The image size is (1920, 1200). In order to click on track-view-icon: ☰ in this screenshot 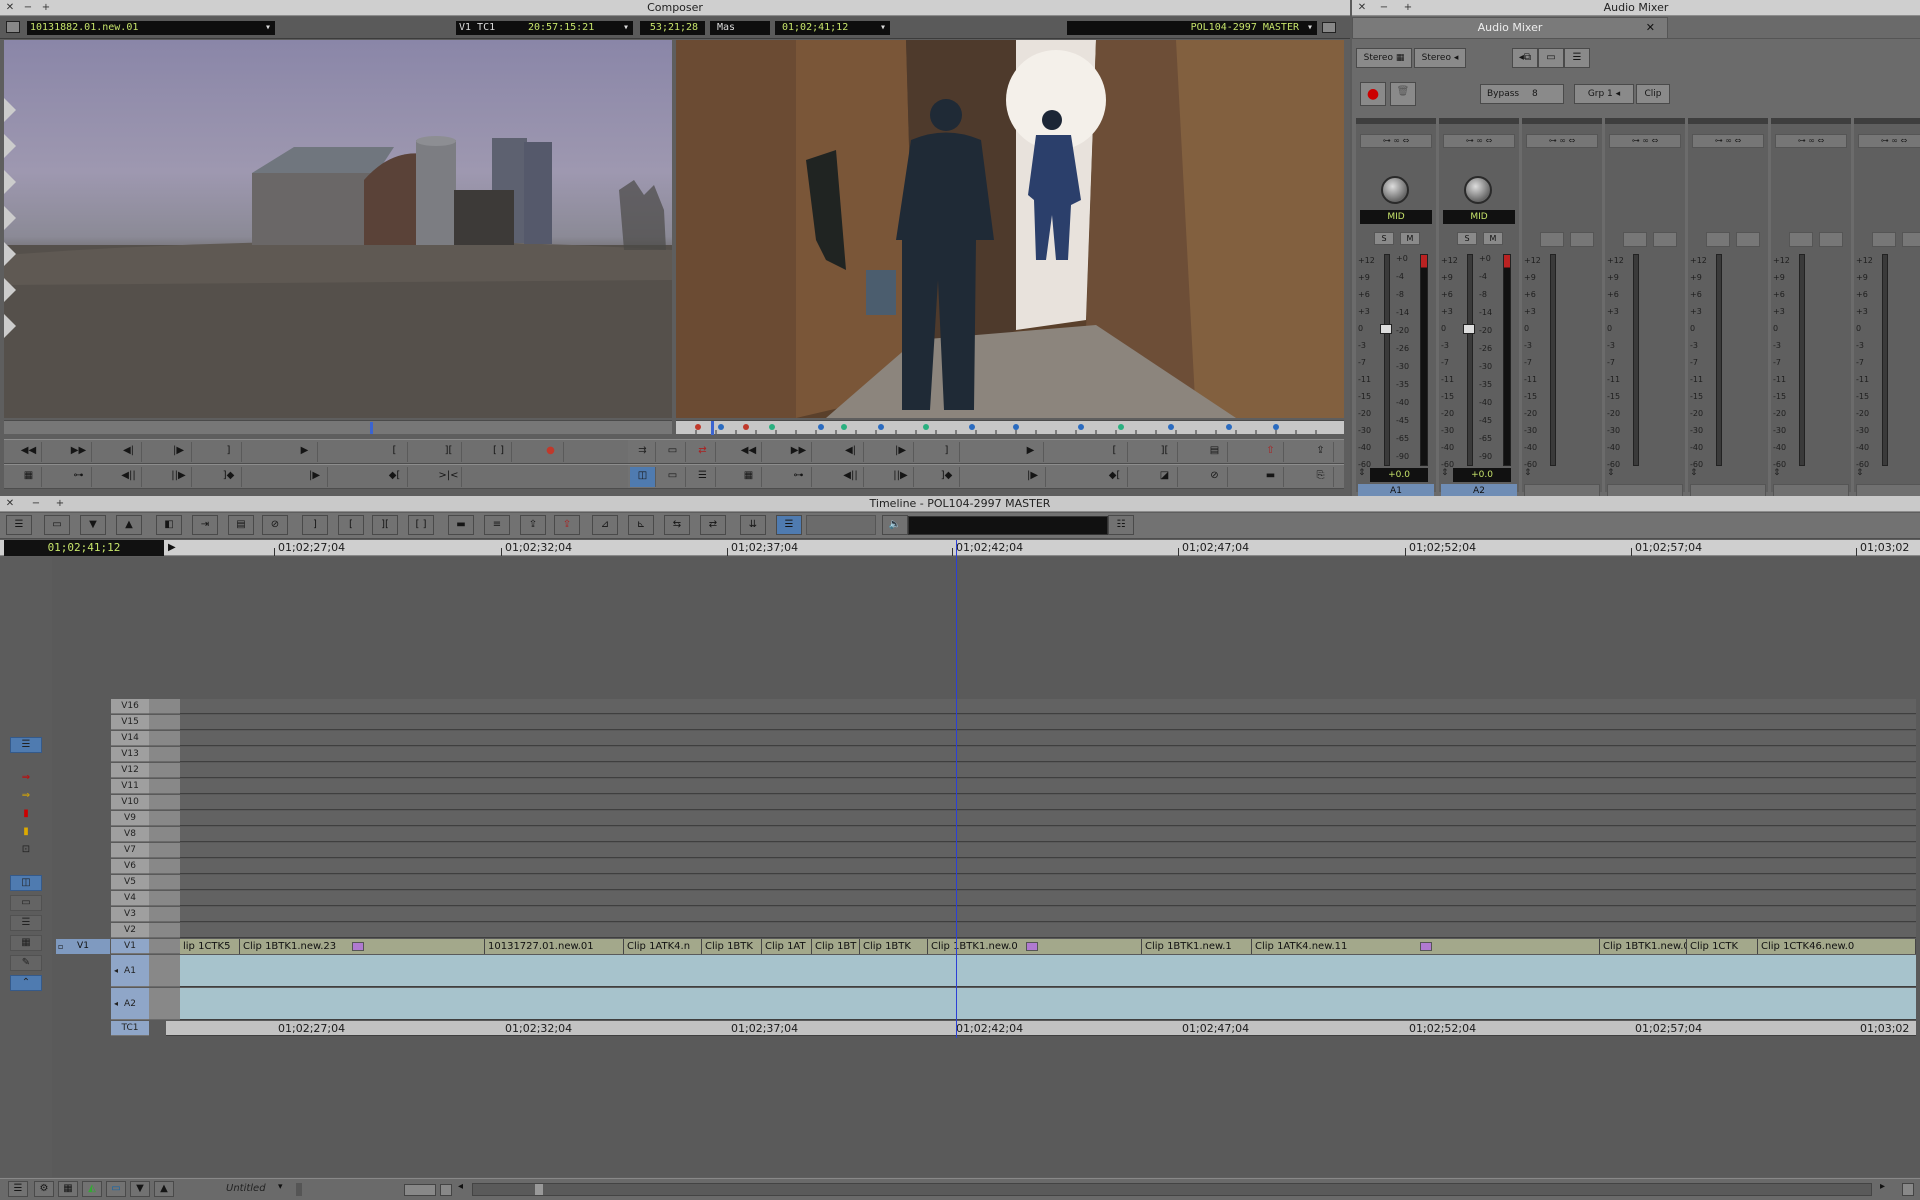, I will do `click(26, 745)`.